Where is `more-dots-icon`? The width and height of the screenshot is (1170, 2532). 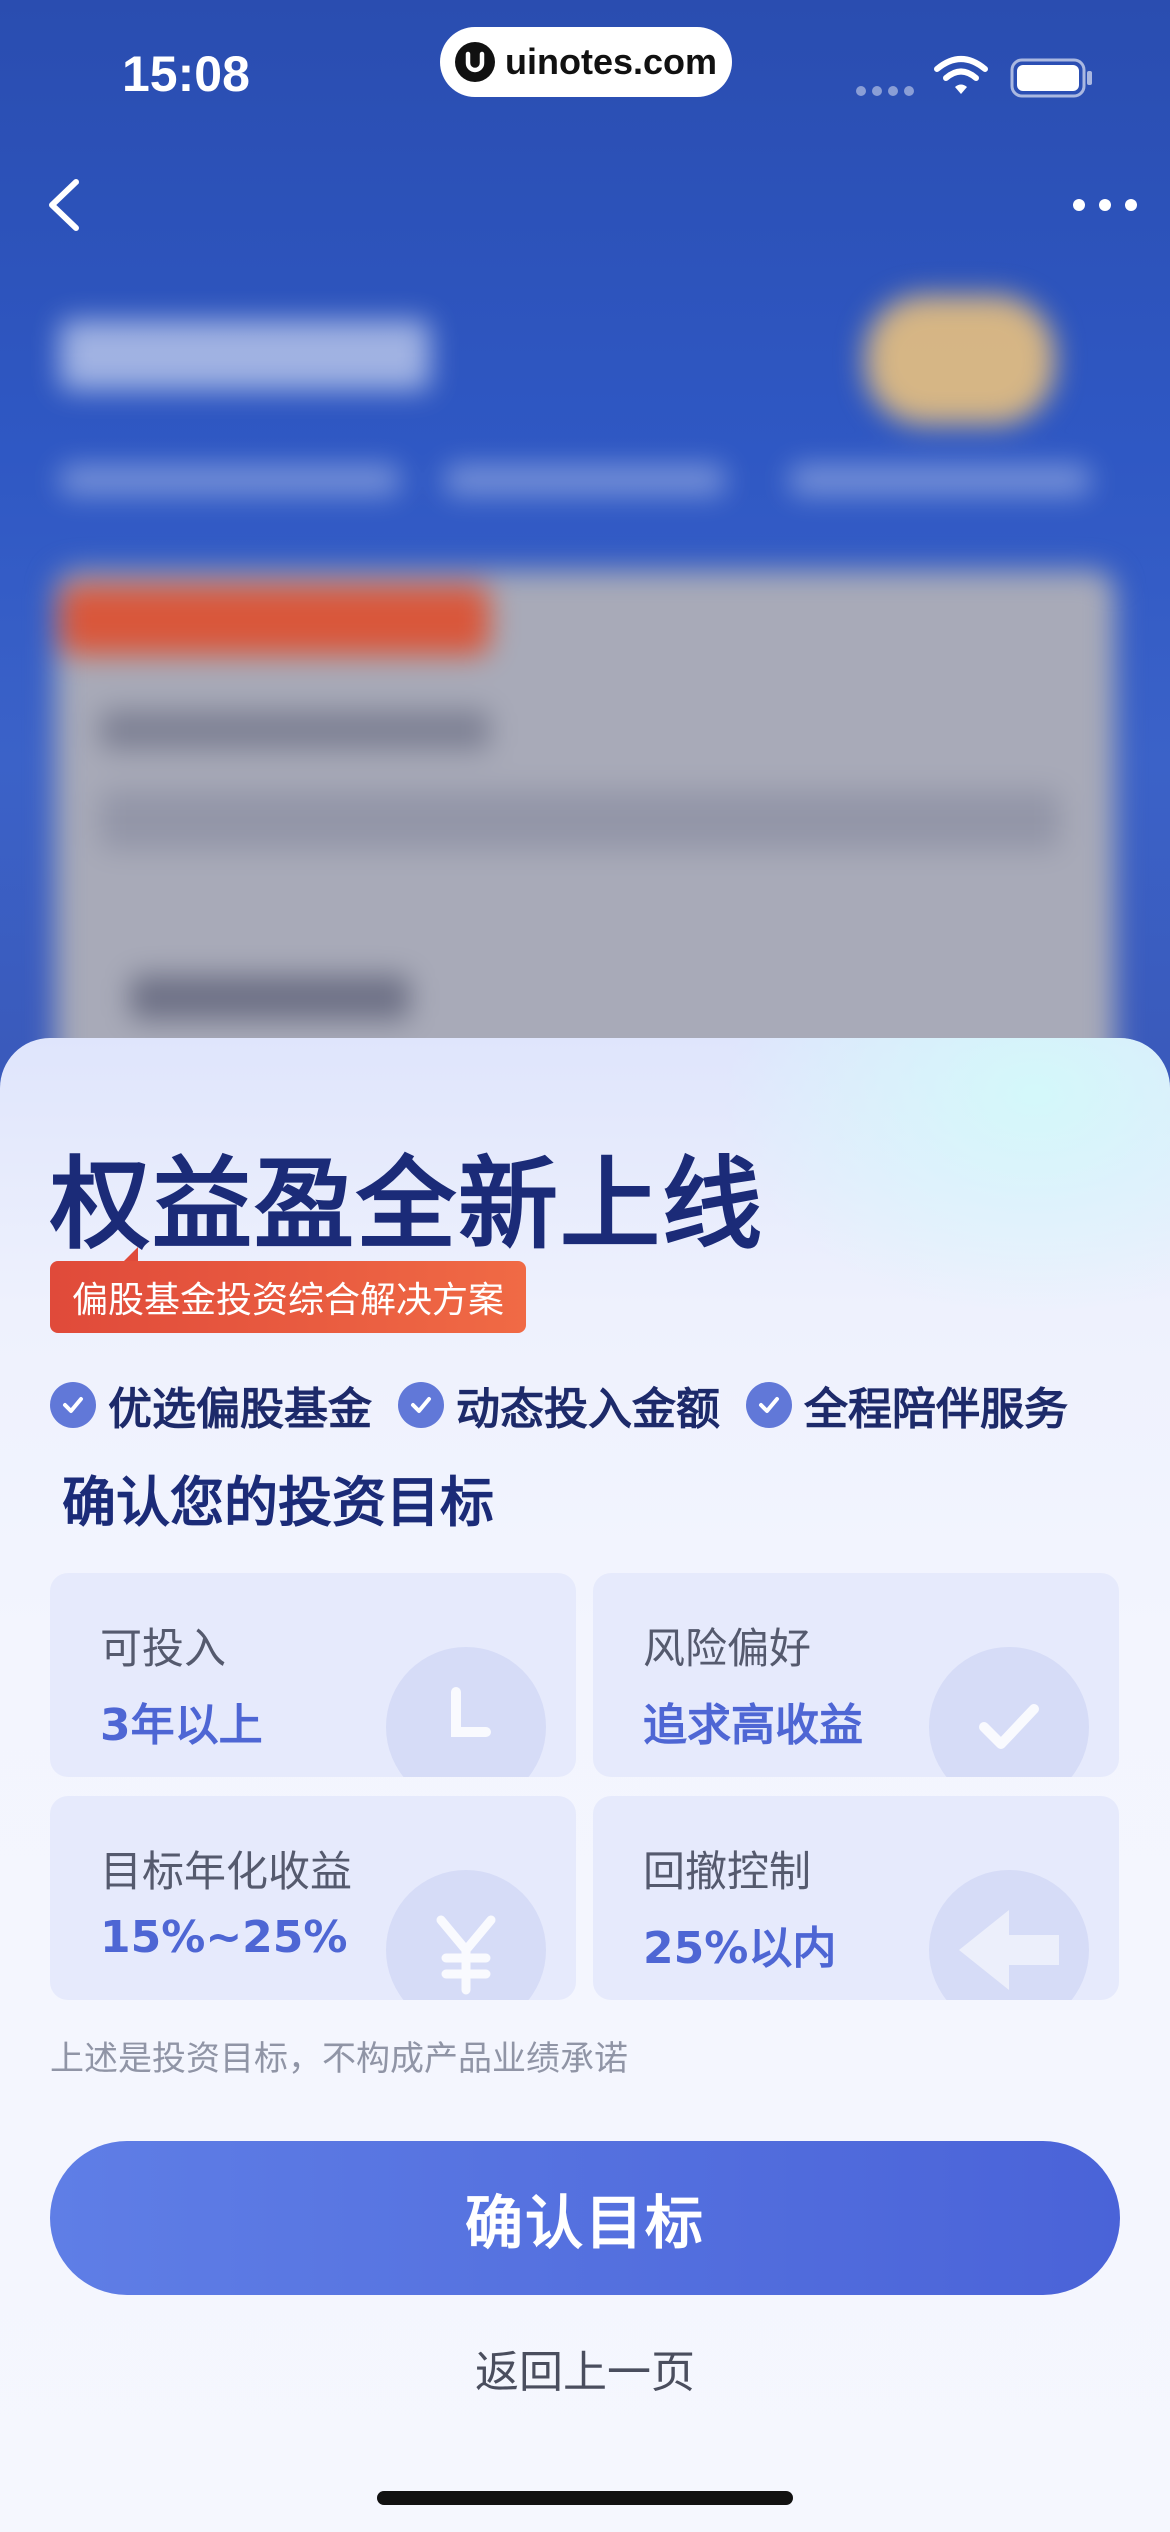 more-dots-icon is located at coordinates (1105, 205).